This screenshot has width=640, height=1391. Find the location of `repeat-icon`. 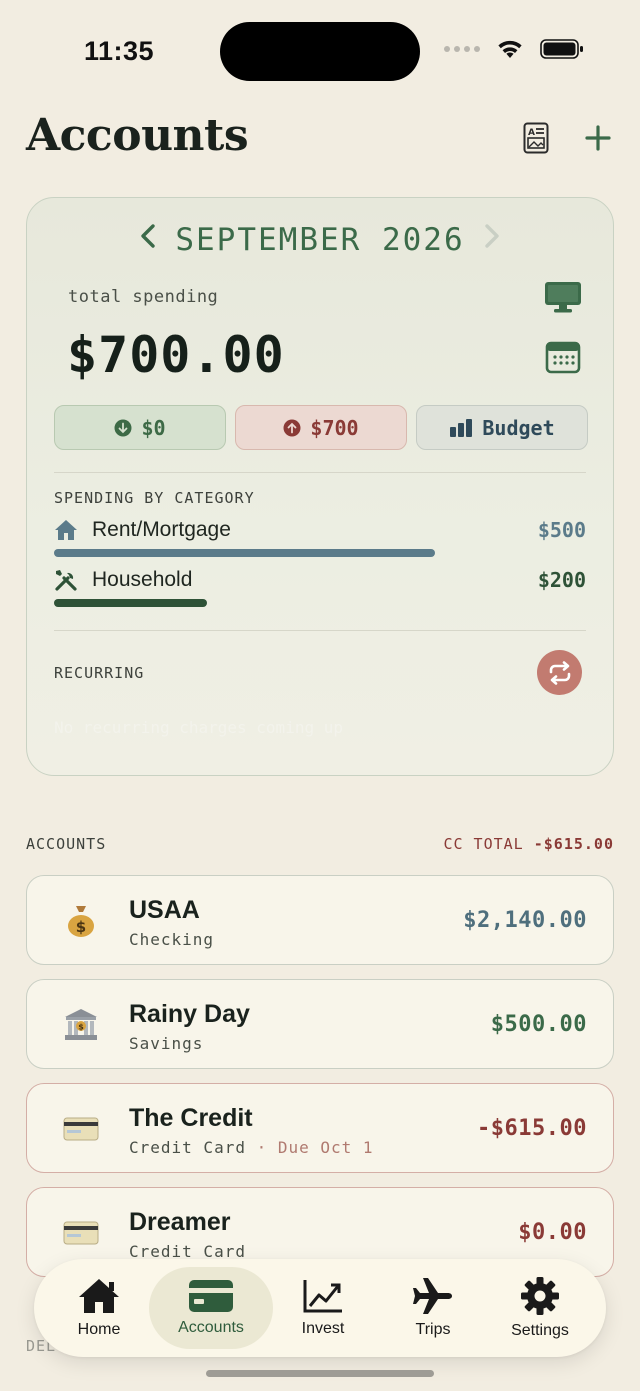

repeat-icon is located at coordinates (559, 672).